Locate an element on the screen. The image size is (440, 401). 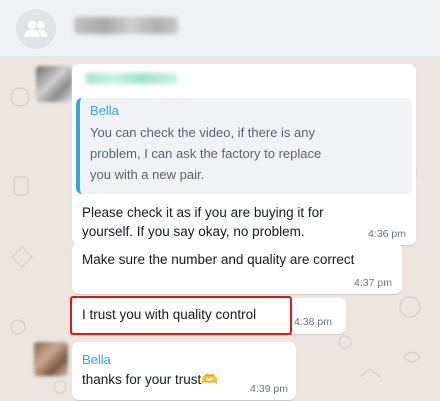
message-text: thanks for your trust🫶 is located at coordinates (150, 379).